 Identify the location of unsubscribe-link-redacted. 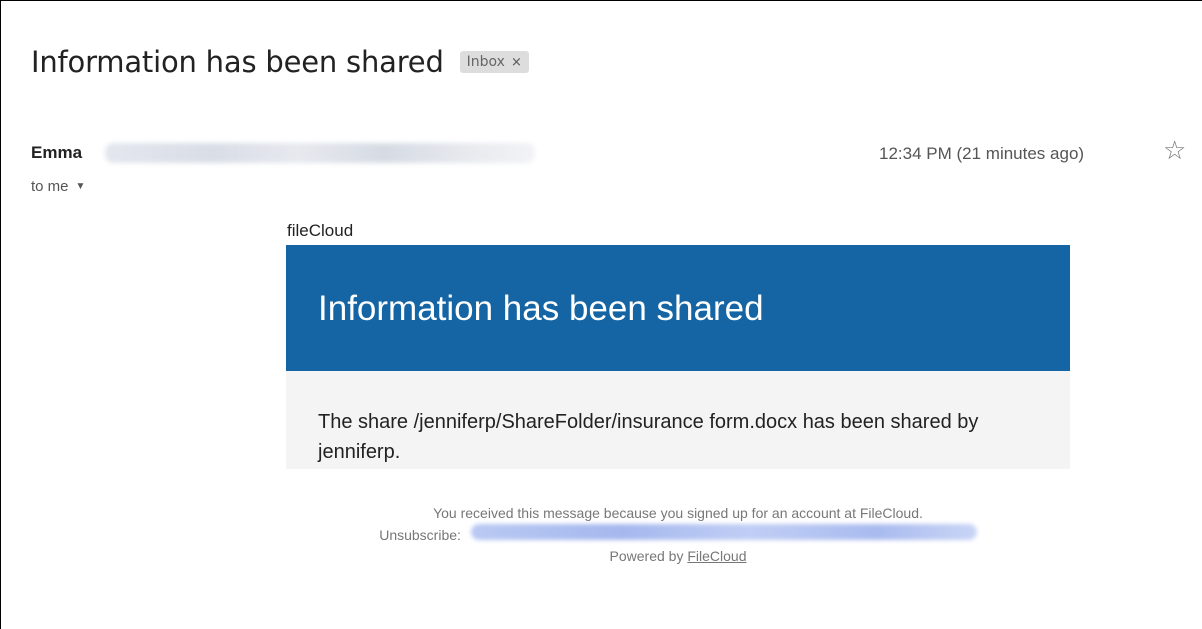
(723, 532).